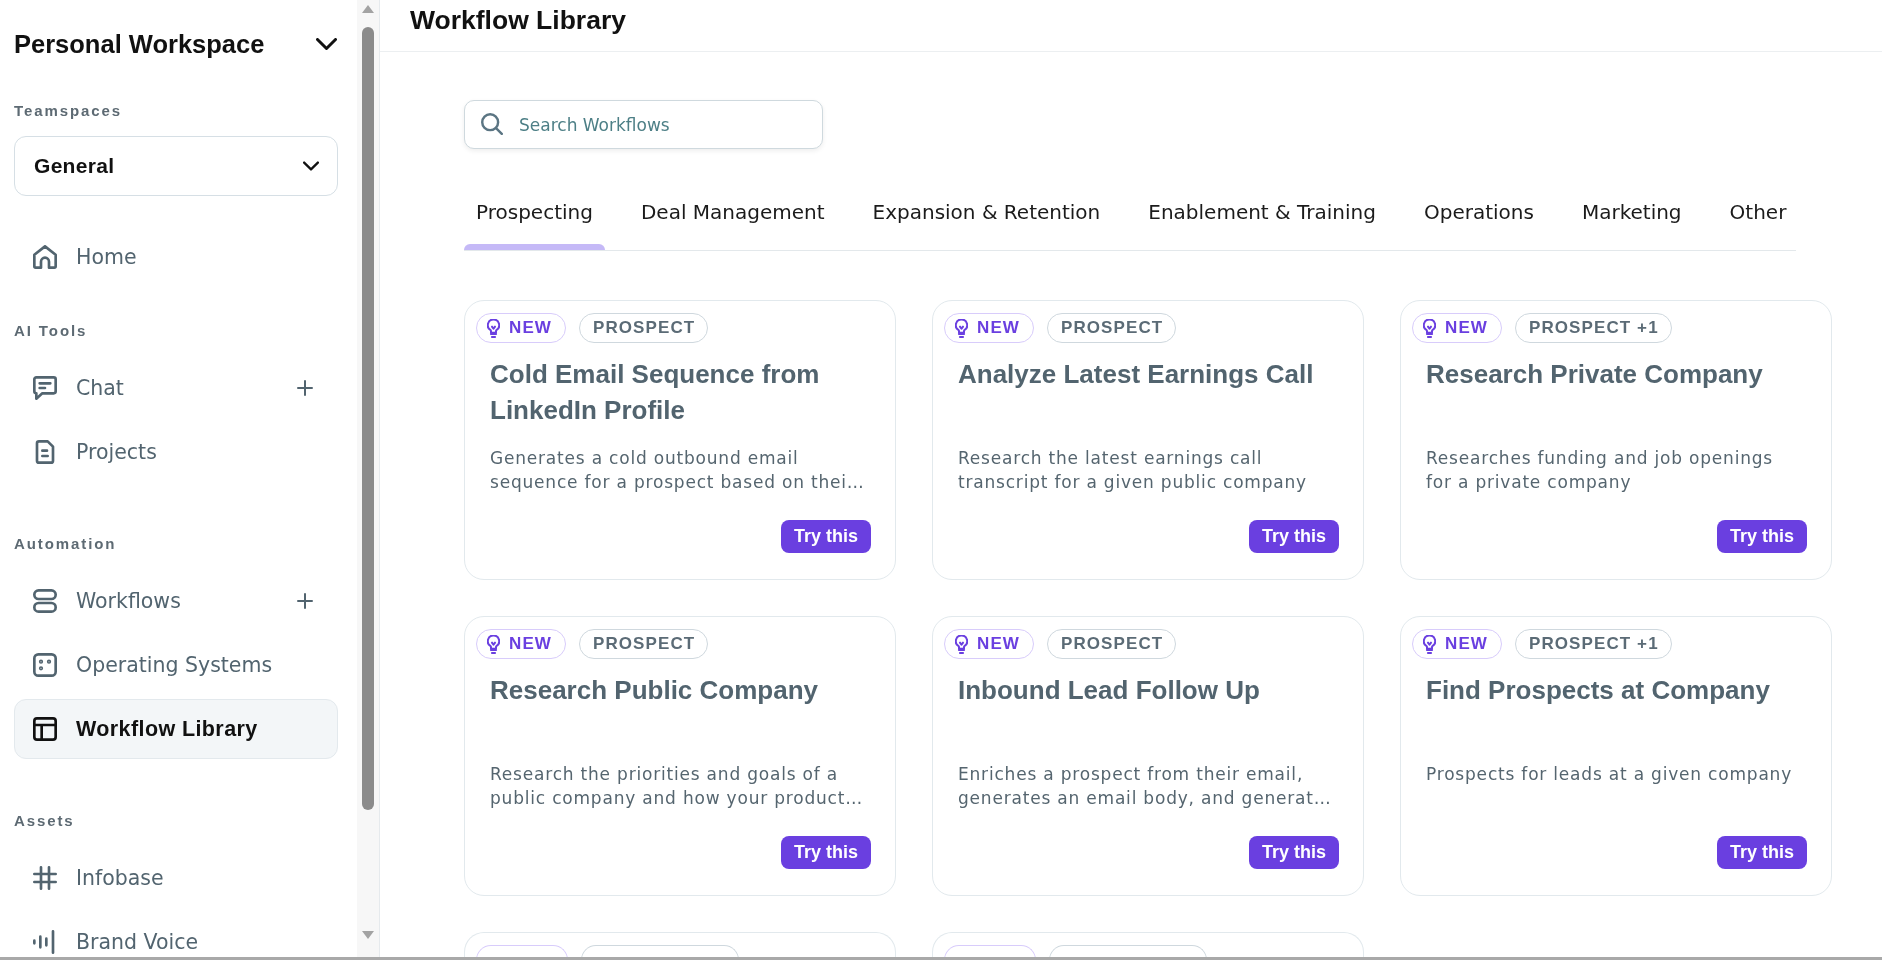  Describe the element at coordinates (643, 124) in the screenshot. I see `search-field: Search Workflows` at that location.